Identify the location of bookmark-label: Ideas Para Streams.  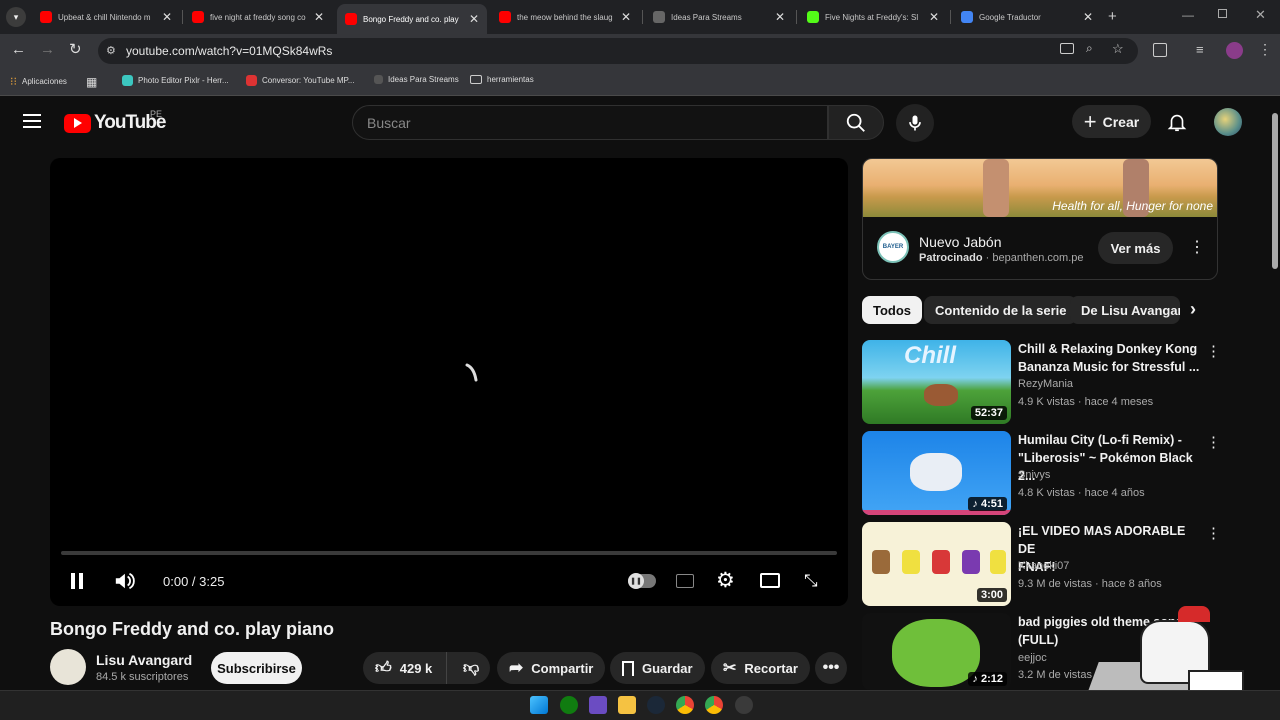
(423, 79).